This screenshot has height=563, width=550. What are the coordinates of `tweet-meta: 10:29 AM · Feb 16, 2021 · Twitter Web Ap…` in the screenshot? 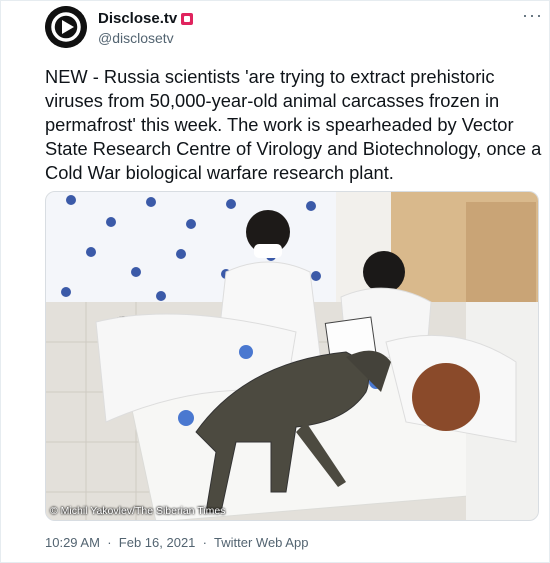 It's located at (176, 542).